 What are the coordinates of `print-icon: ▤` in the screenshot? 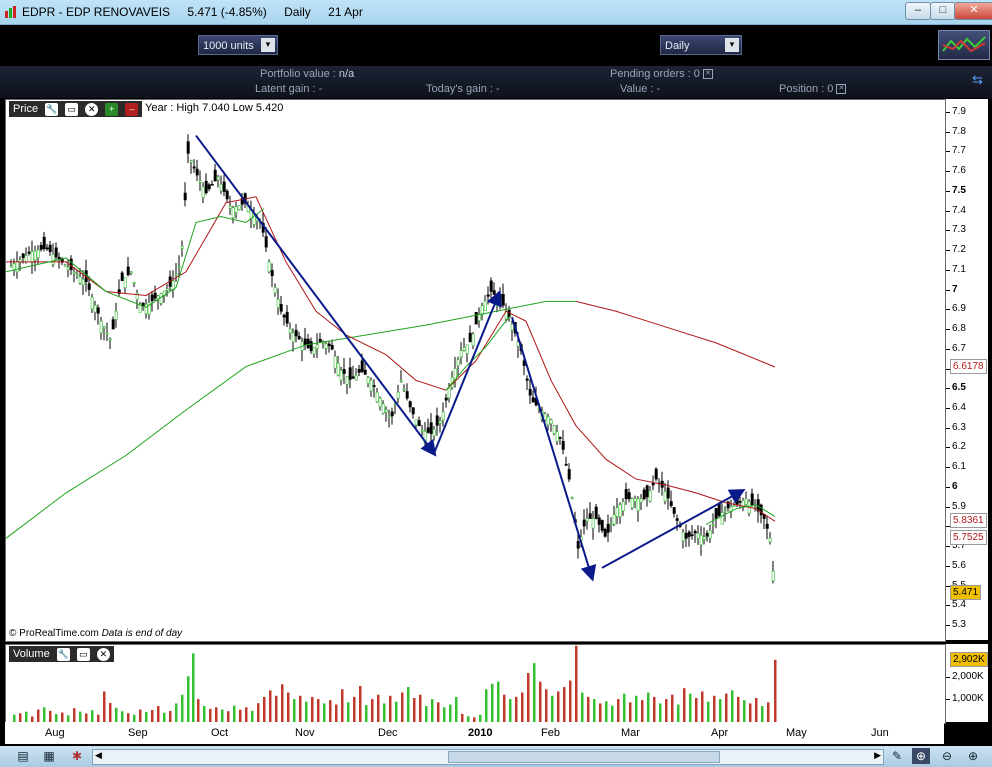 It's located at (23, 756).